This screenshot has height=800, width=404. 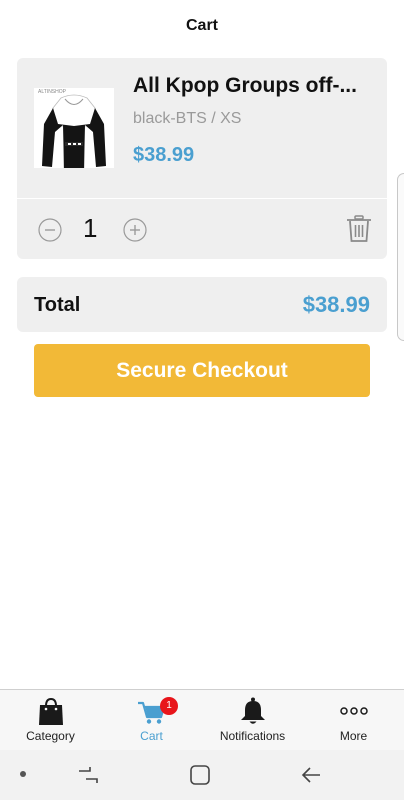 I want to click on more-dots-icon, so click(x=353, y=711).